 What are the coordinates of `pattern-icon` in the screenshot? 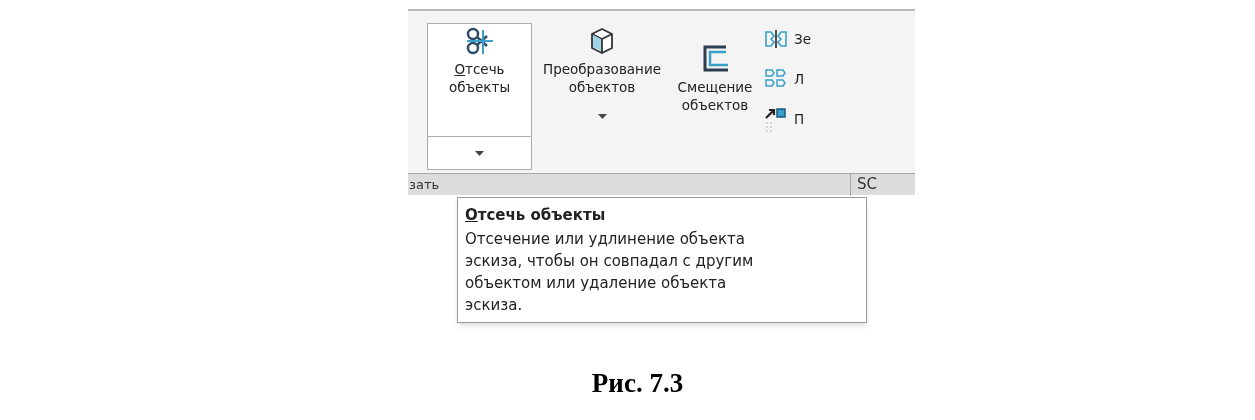 It's located at (776, 79).